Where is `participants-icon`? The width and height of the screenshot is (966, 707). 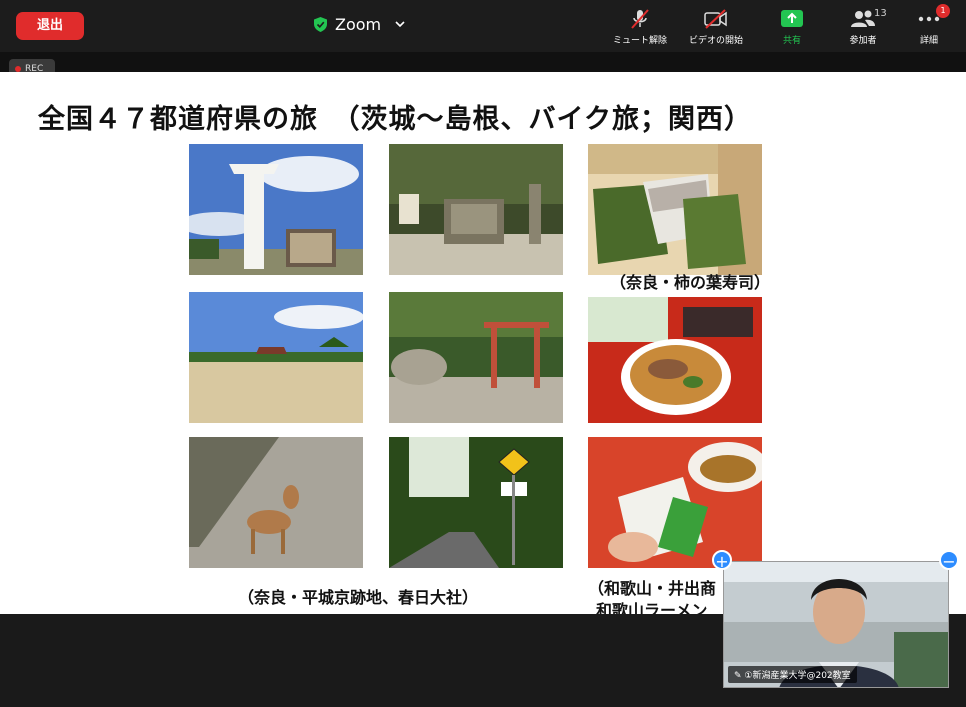 participants-icon is located at coordinates (863, 18).